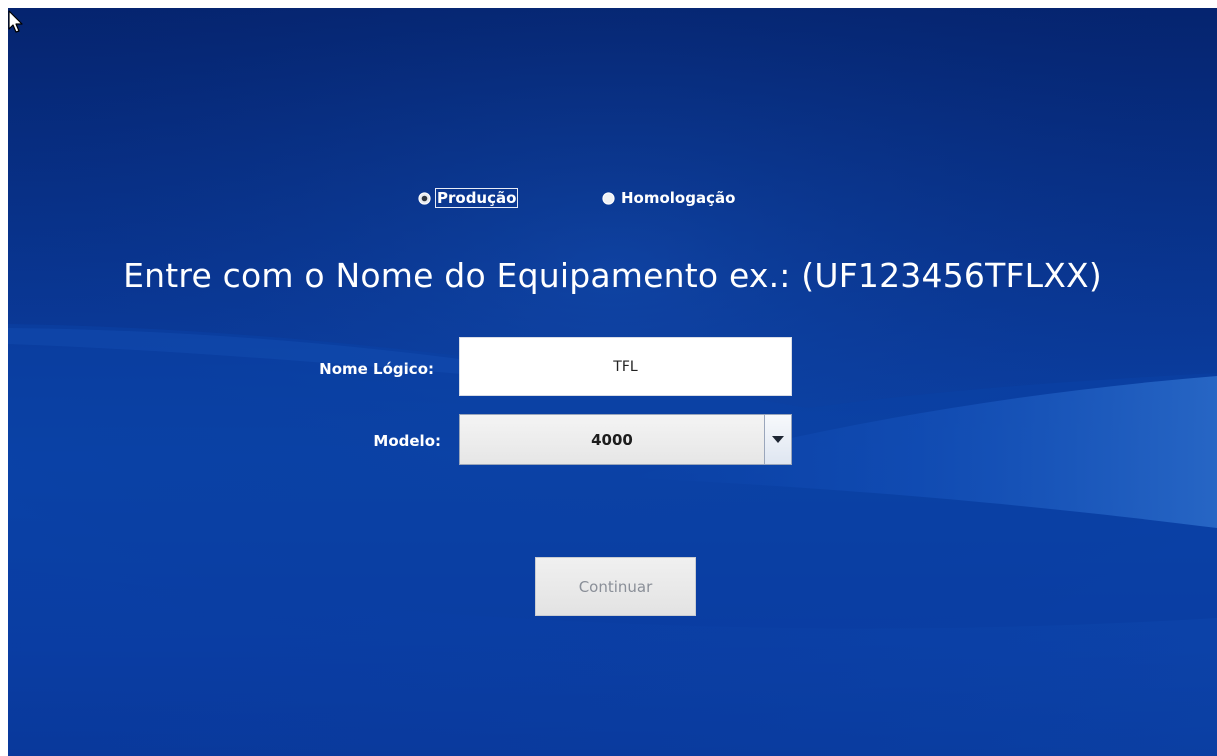  I want to click on radio-producao-label: Produção, so click(476, 198).